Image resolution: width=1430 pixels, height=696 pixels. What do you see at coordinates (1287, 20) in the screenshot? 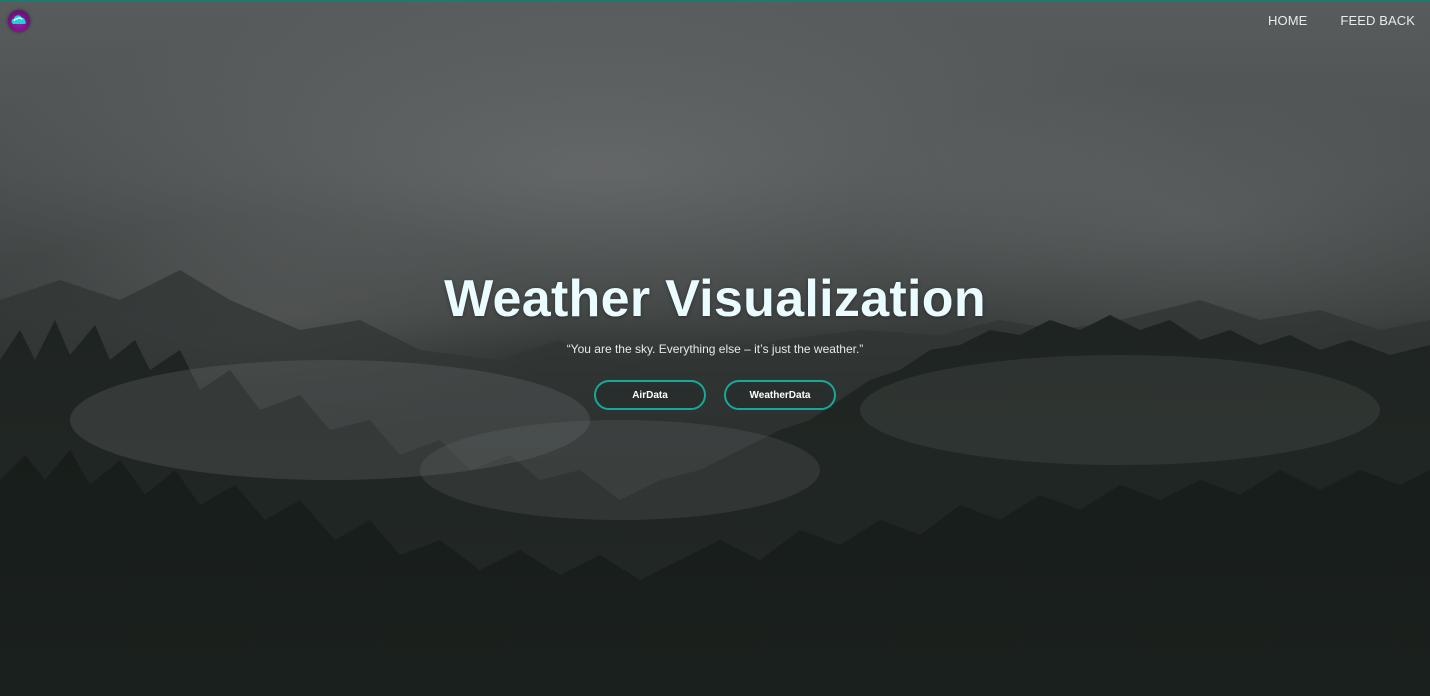
I see `nav-home-link: HOME` at bounding box center [1287, 20].